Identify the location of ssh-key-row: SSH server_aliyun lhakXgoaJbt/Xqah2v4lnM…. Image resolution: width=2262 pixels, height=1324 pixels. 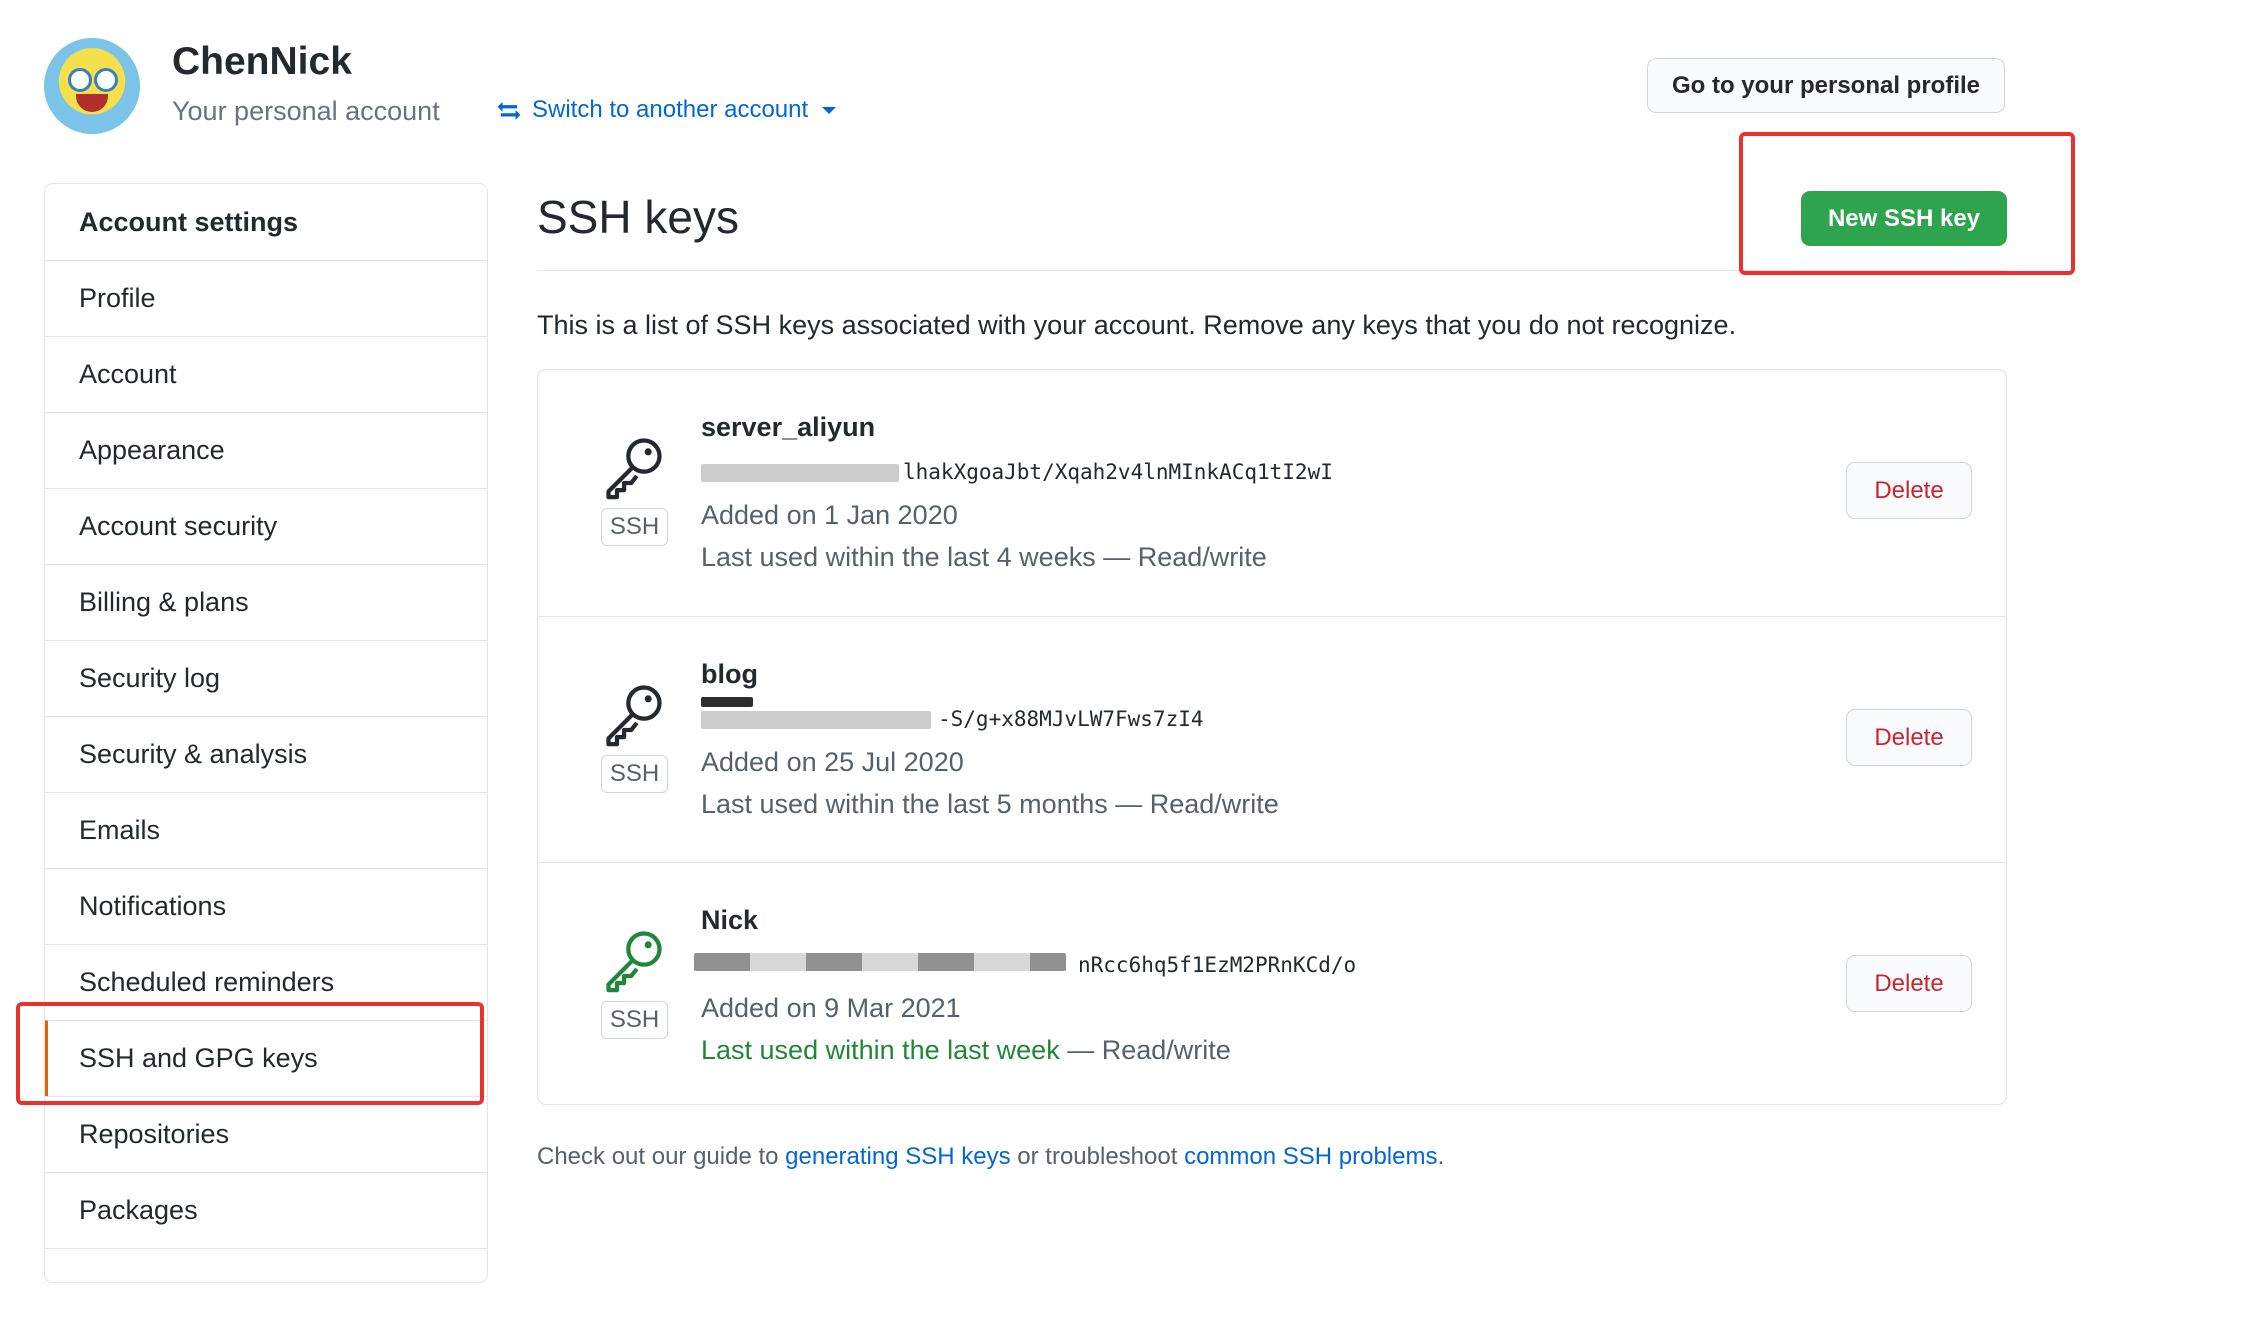
(1272, 493).